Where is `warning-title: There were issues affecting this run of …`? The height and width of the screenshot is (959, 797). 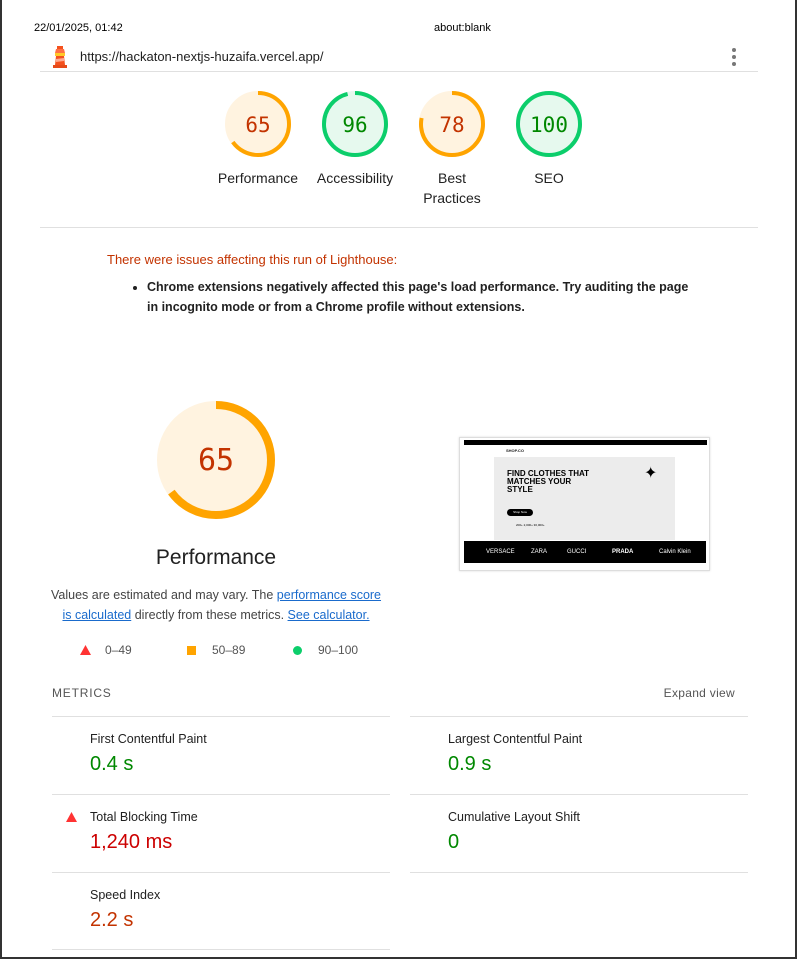
warning-title: There were issues affecting this run of … is located at coordinates (252, 259).